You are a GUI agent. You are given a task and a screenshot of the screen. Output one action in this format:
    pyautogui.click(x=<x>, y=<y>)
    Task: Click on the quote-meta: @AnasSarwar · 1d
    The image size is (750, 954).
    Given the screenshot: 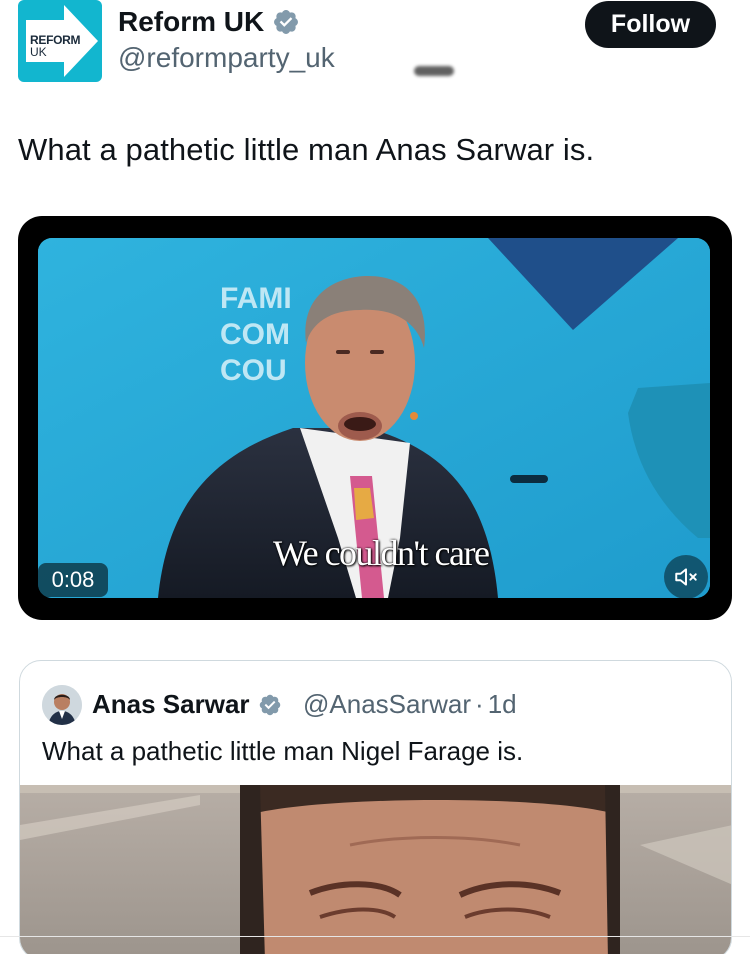 What is the action you would take?
    pyautogui.click(x=410, y=704)
    